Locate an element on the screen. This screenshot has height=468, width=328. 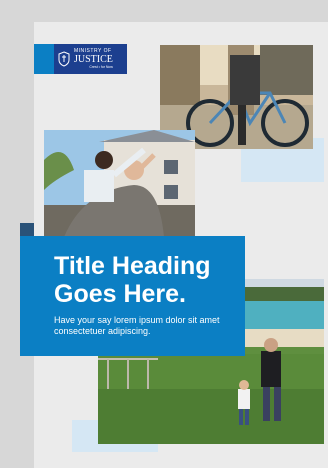
title-line-1: Title Heading is located at coordinates (132, 266).